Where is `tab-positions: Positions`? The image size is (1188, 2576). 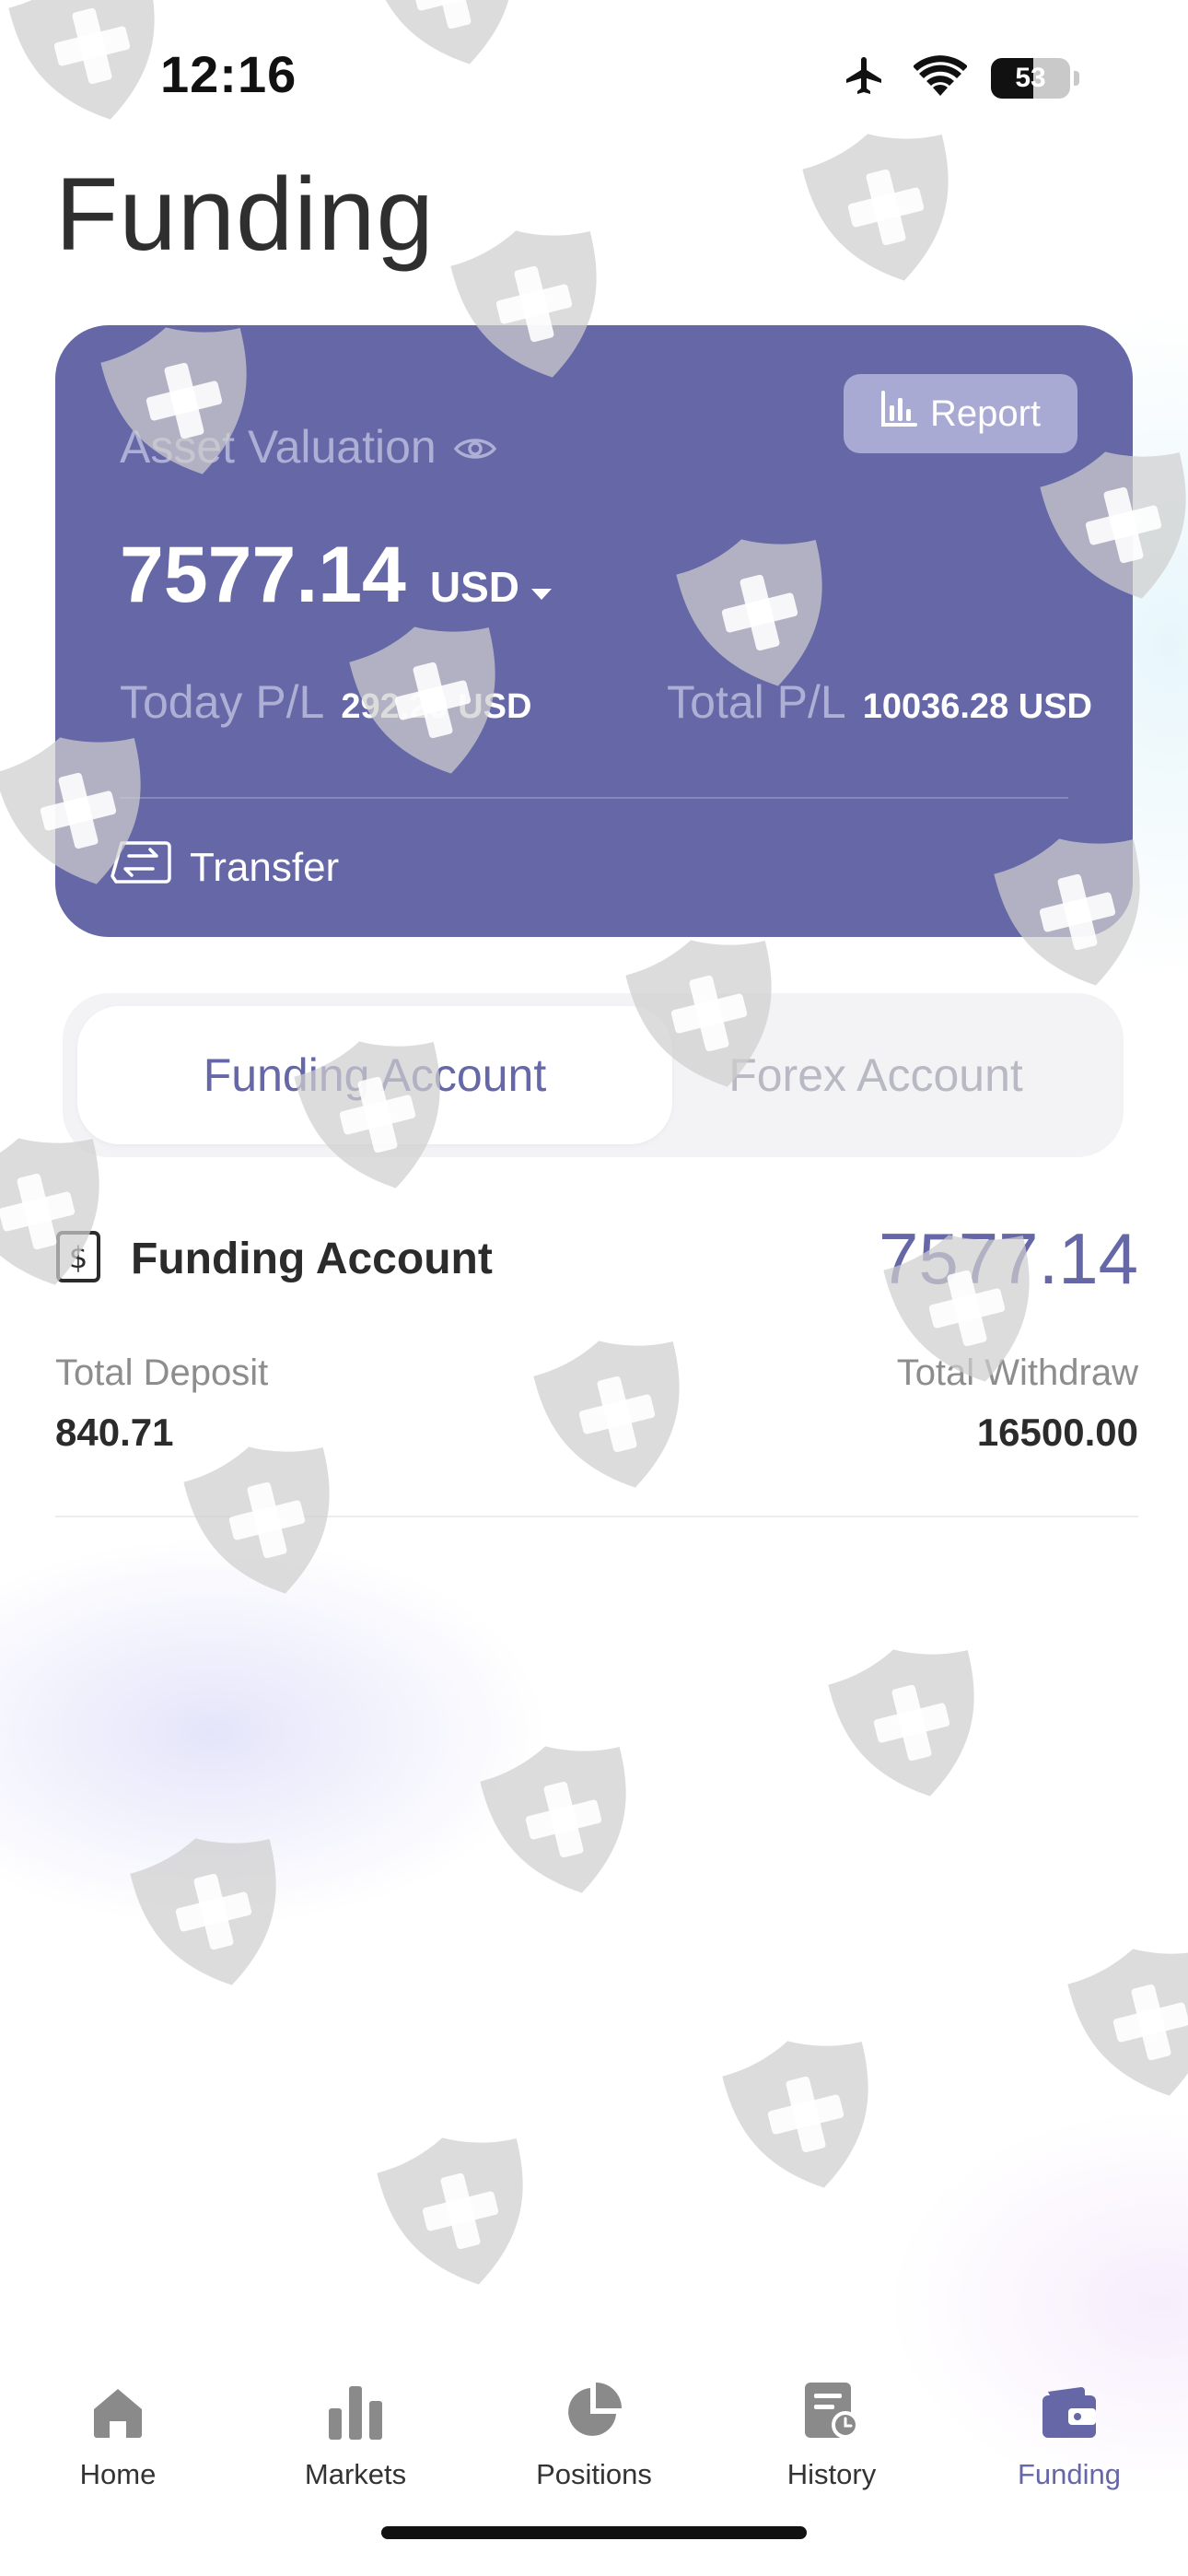
tab-positions: Positions is located at coordinates (594, 2400).